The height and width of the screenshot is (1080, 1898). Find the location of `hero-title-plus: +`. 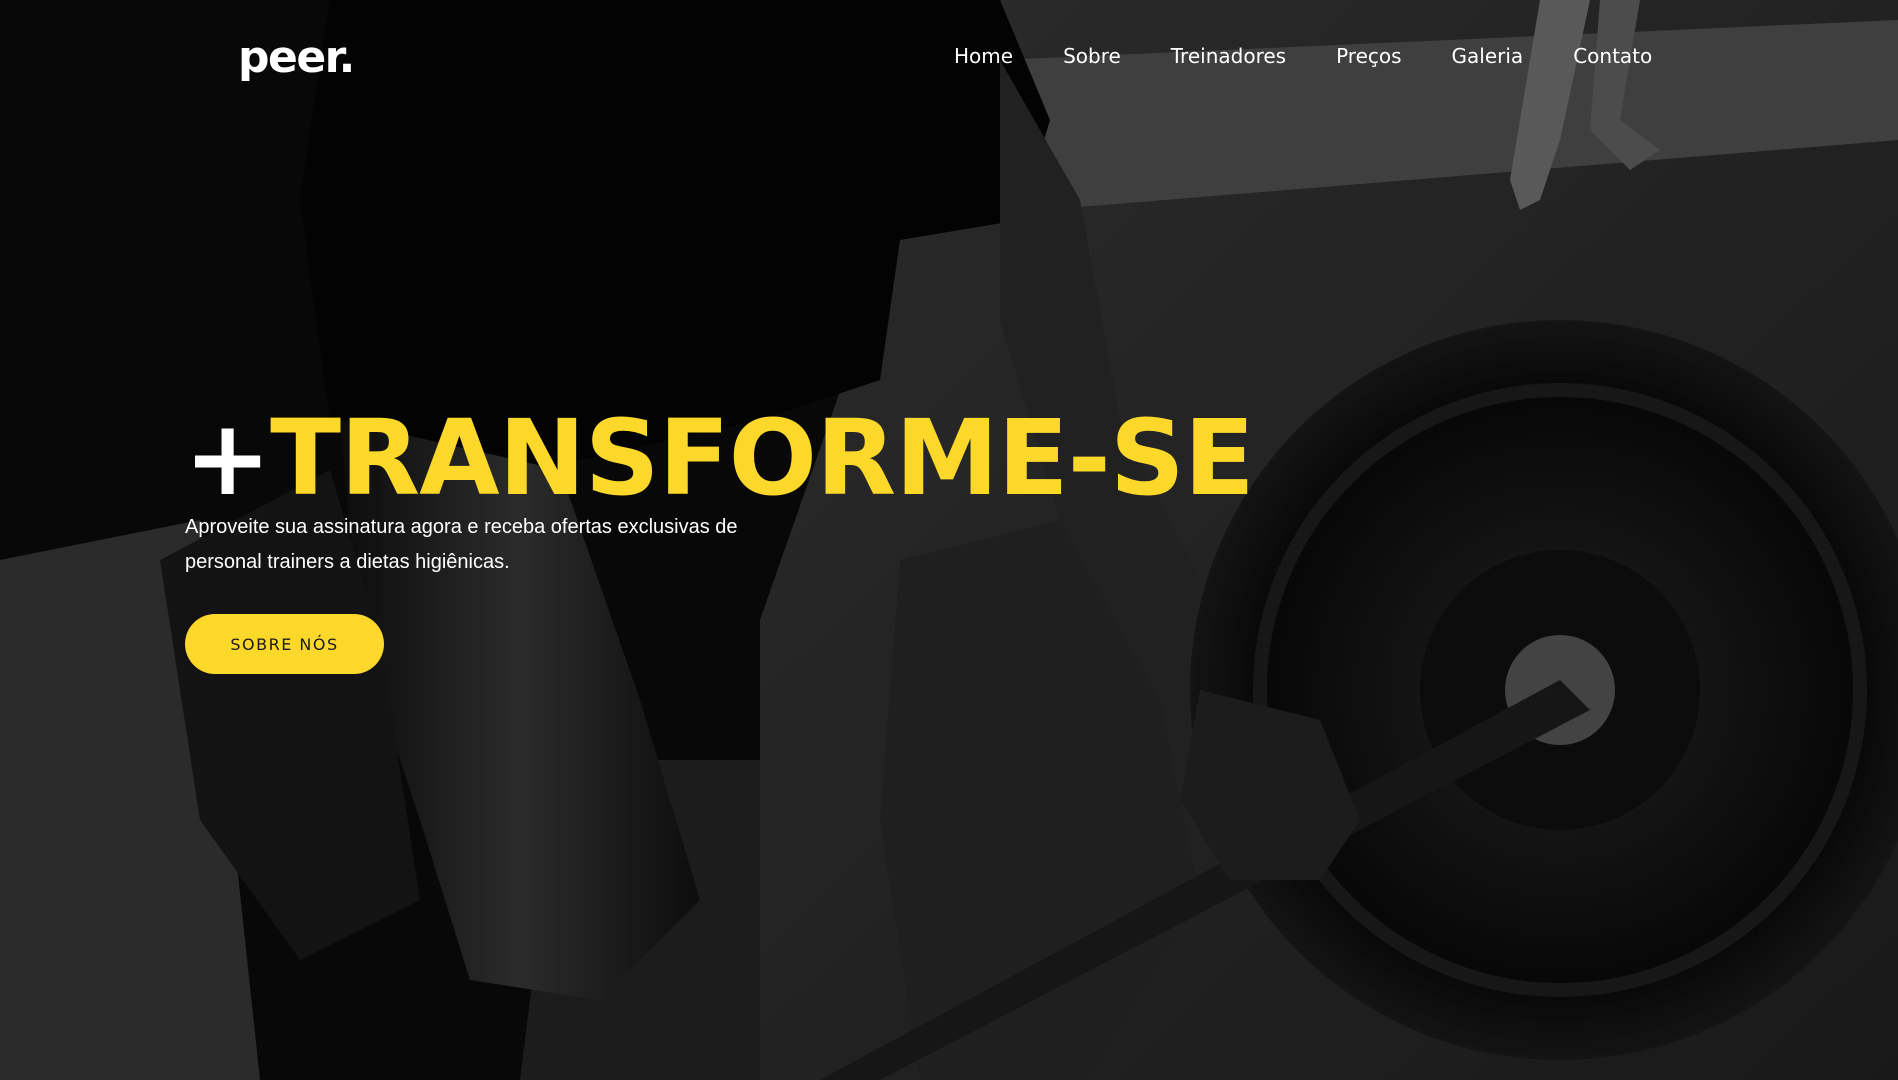

hero-title-plus: + is located at coordinates (227, 458).